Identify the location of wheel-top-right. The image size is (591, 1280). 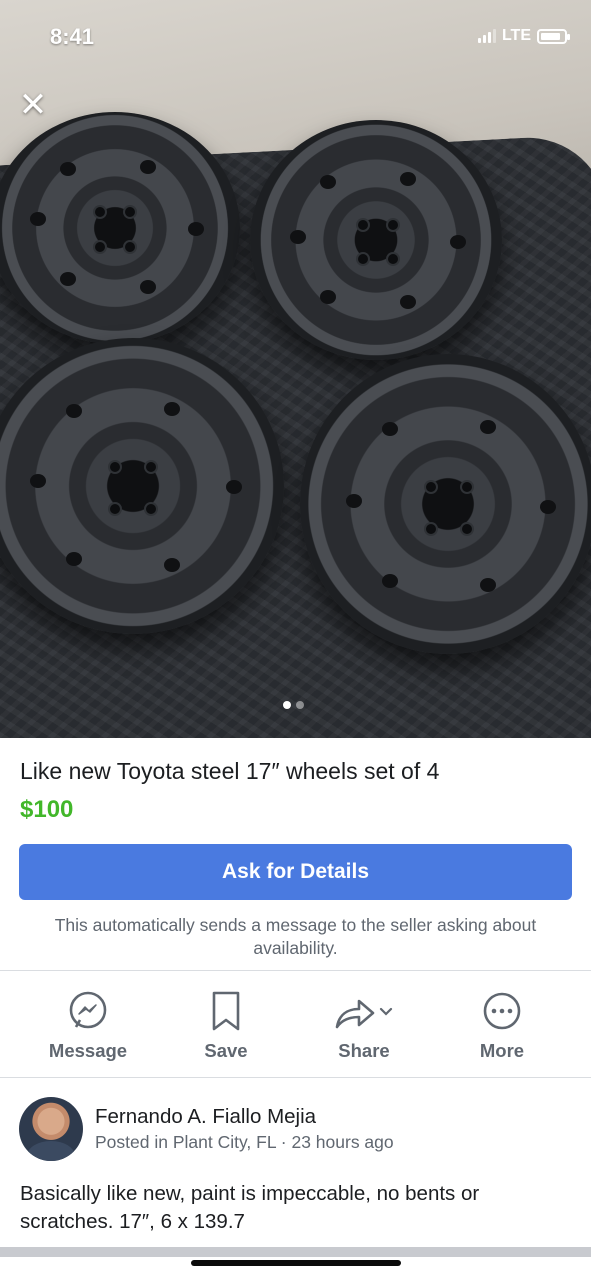
(376, 240).